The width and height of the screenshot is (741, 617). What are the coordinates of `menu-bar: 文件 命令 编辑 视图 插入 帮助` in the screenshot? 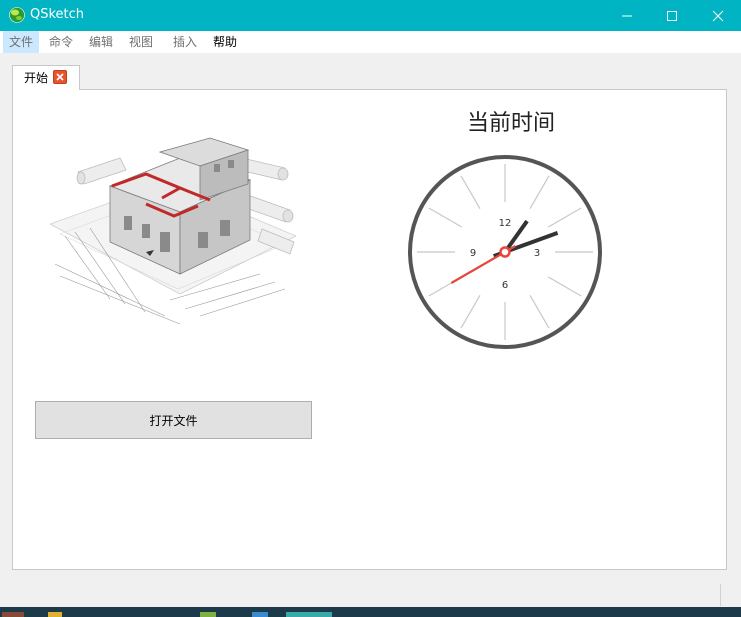 It's located at (370, 42).